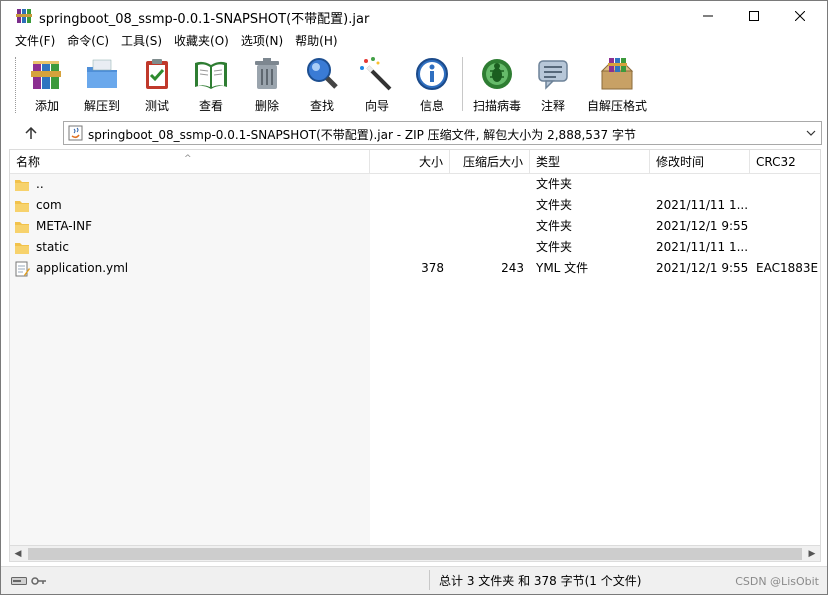 The height and width of the screenshot is (595, 828). I want to click on scroll-left-arrow-icon: ◀, so click(18, 554).